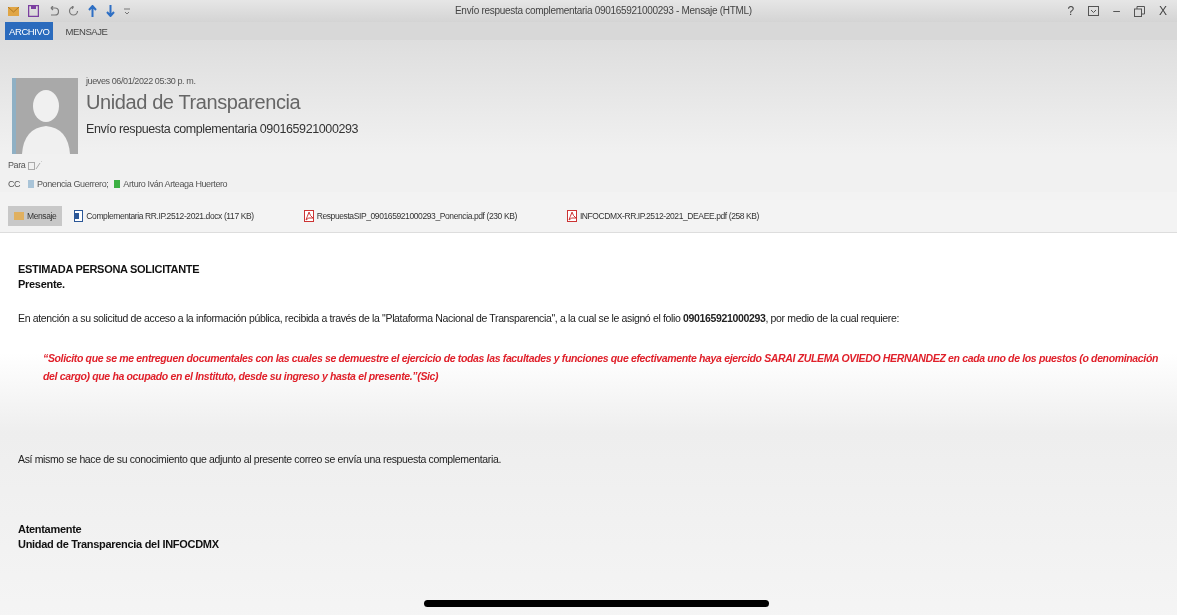 The width and height of the screenshot is (1177, 615). What do you see at coordinates (79, 216) in the screenshot?
I see `document-icon` at bounding box center [79, 216].